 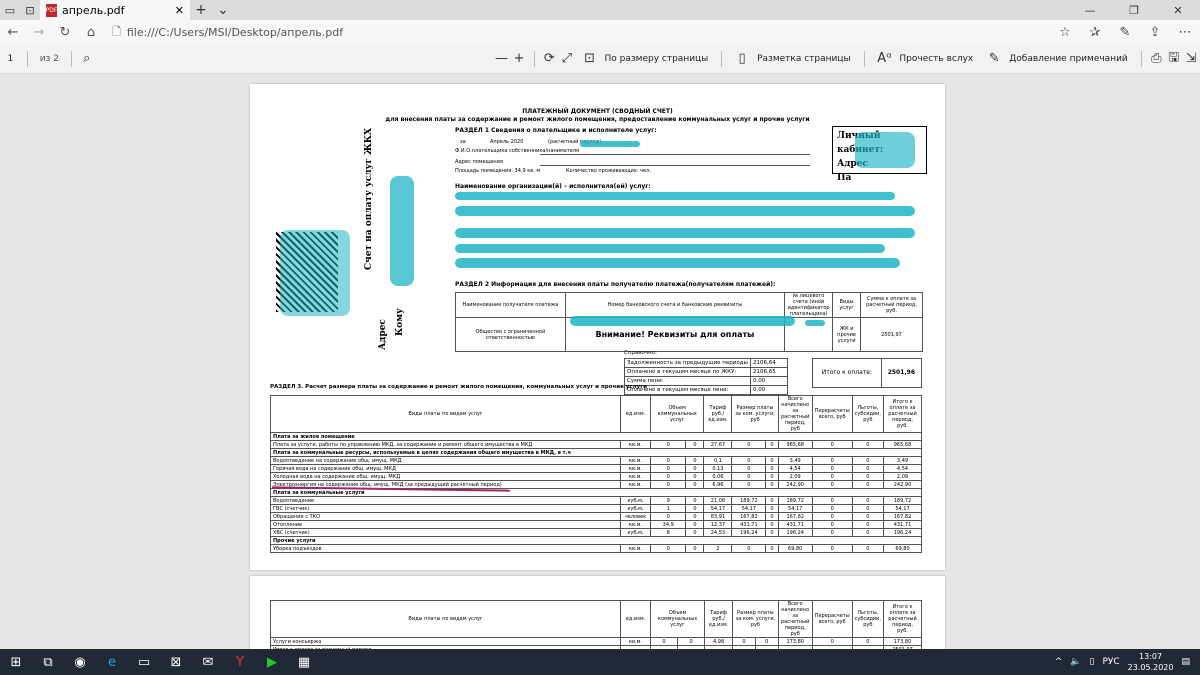 I want to click on table-cell: 2,09, so click(x=902, y=476).